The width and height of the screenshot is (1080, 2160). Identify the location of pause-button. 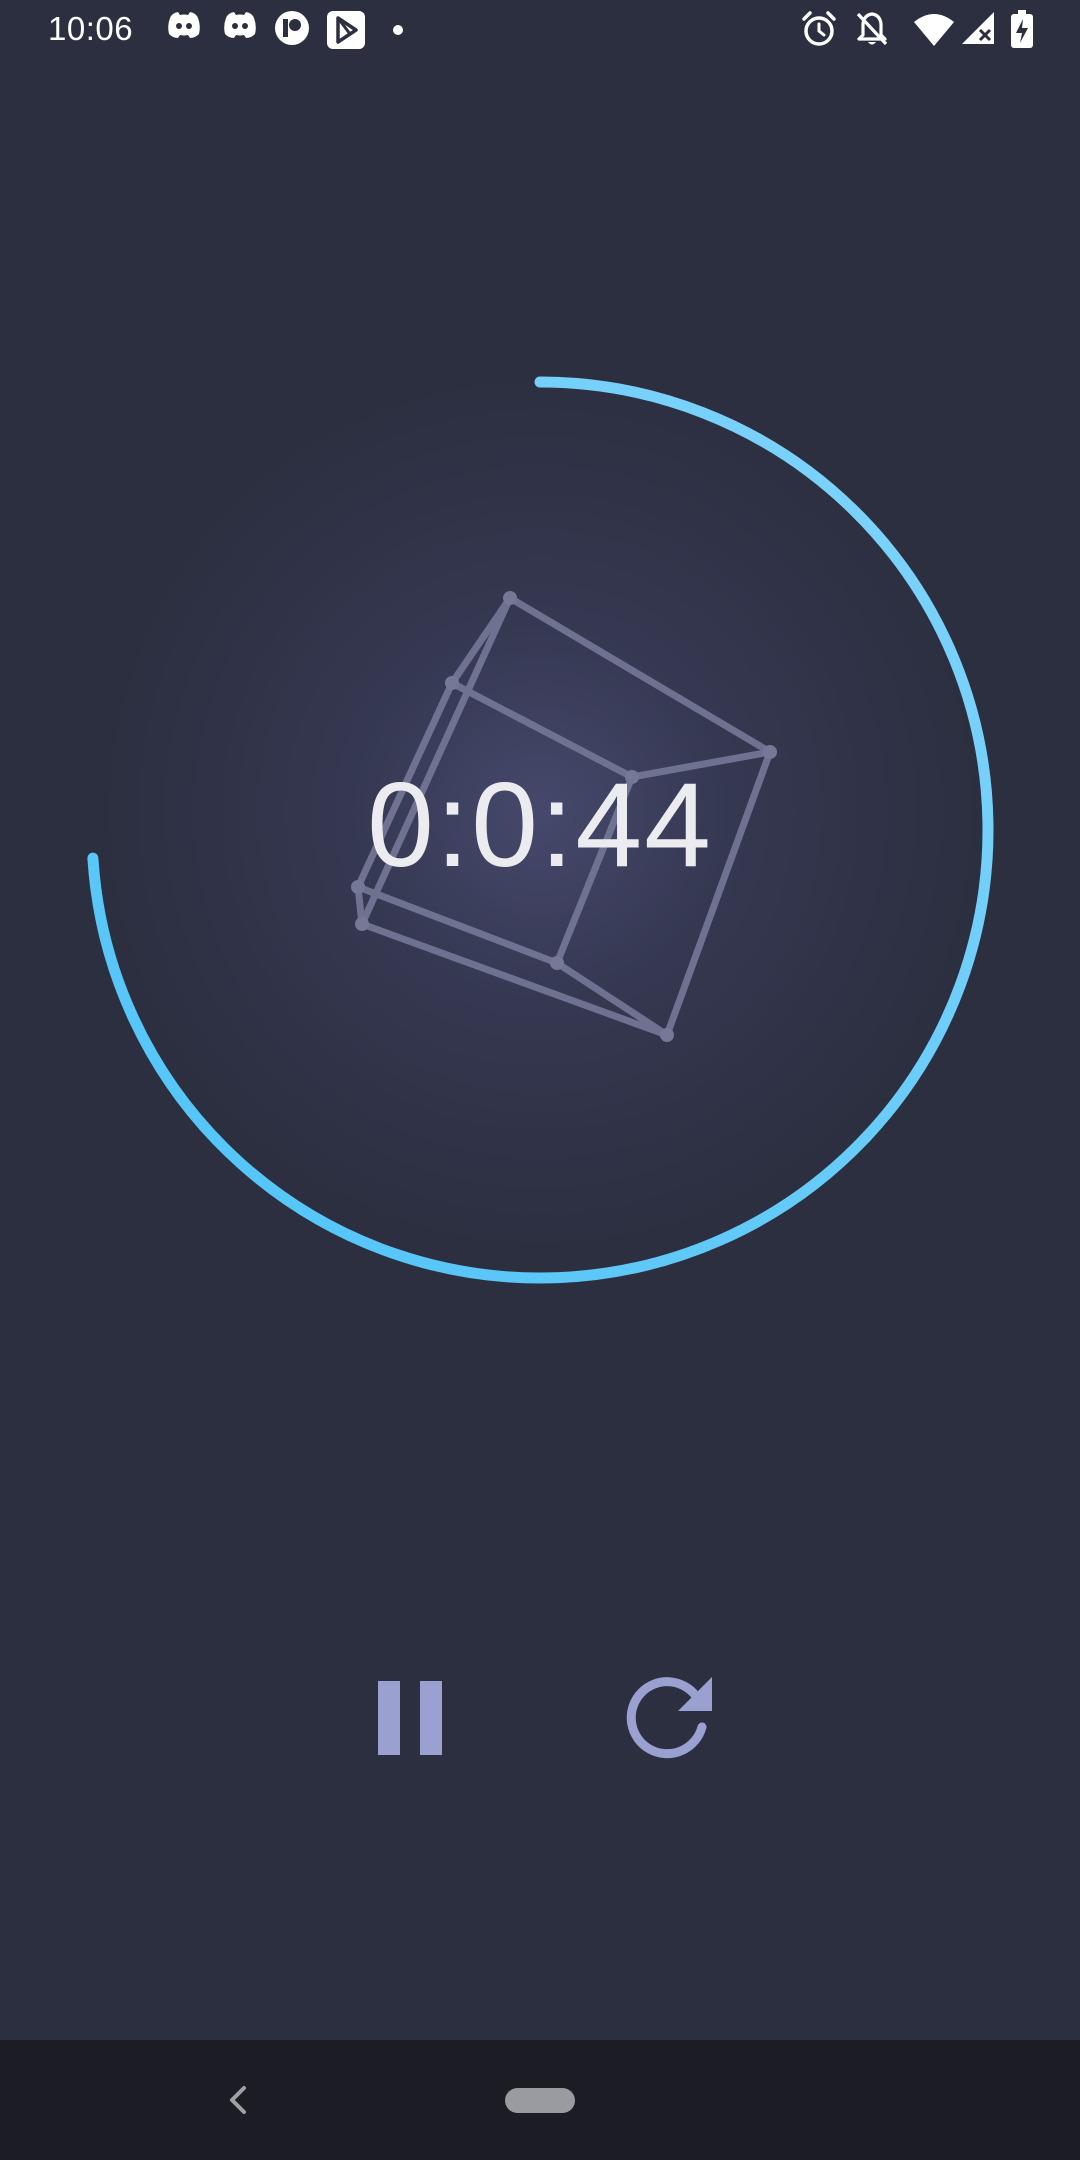
(410, 1715).